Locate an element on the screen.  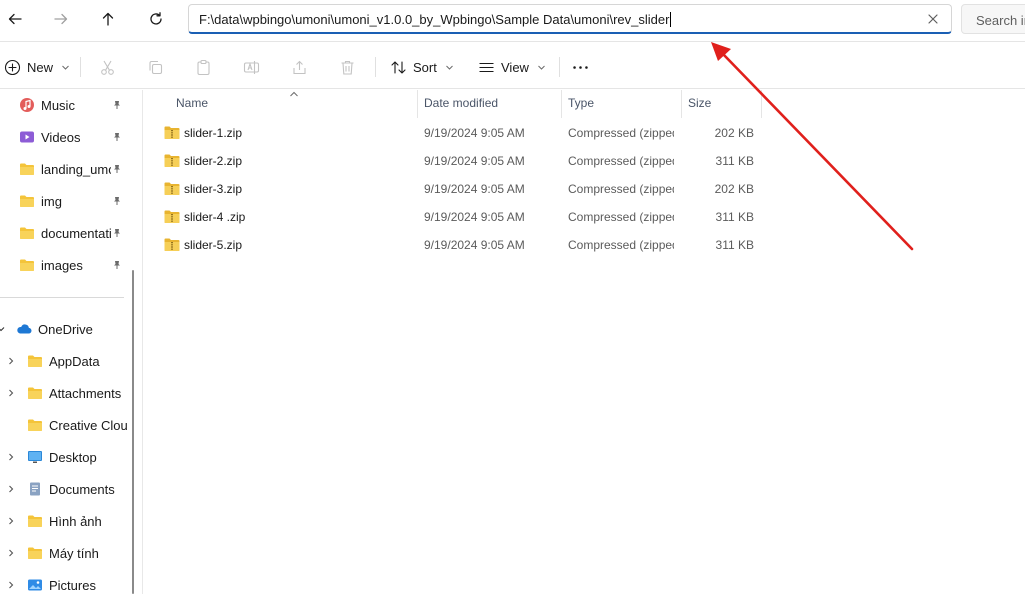
forward-button is located at coordinates (61, 19).